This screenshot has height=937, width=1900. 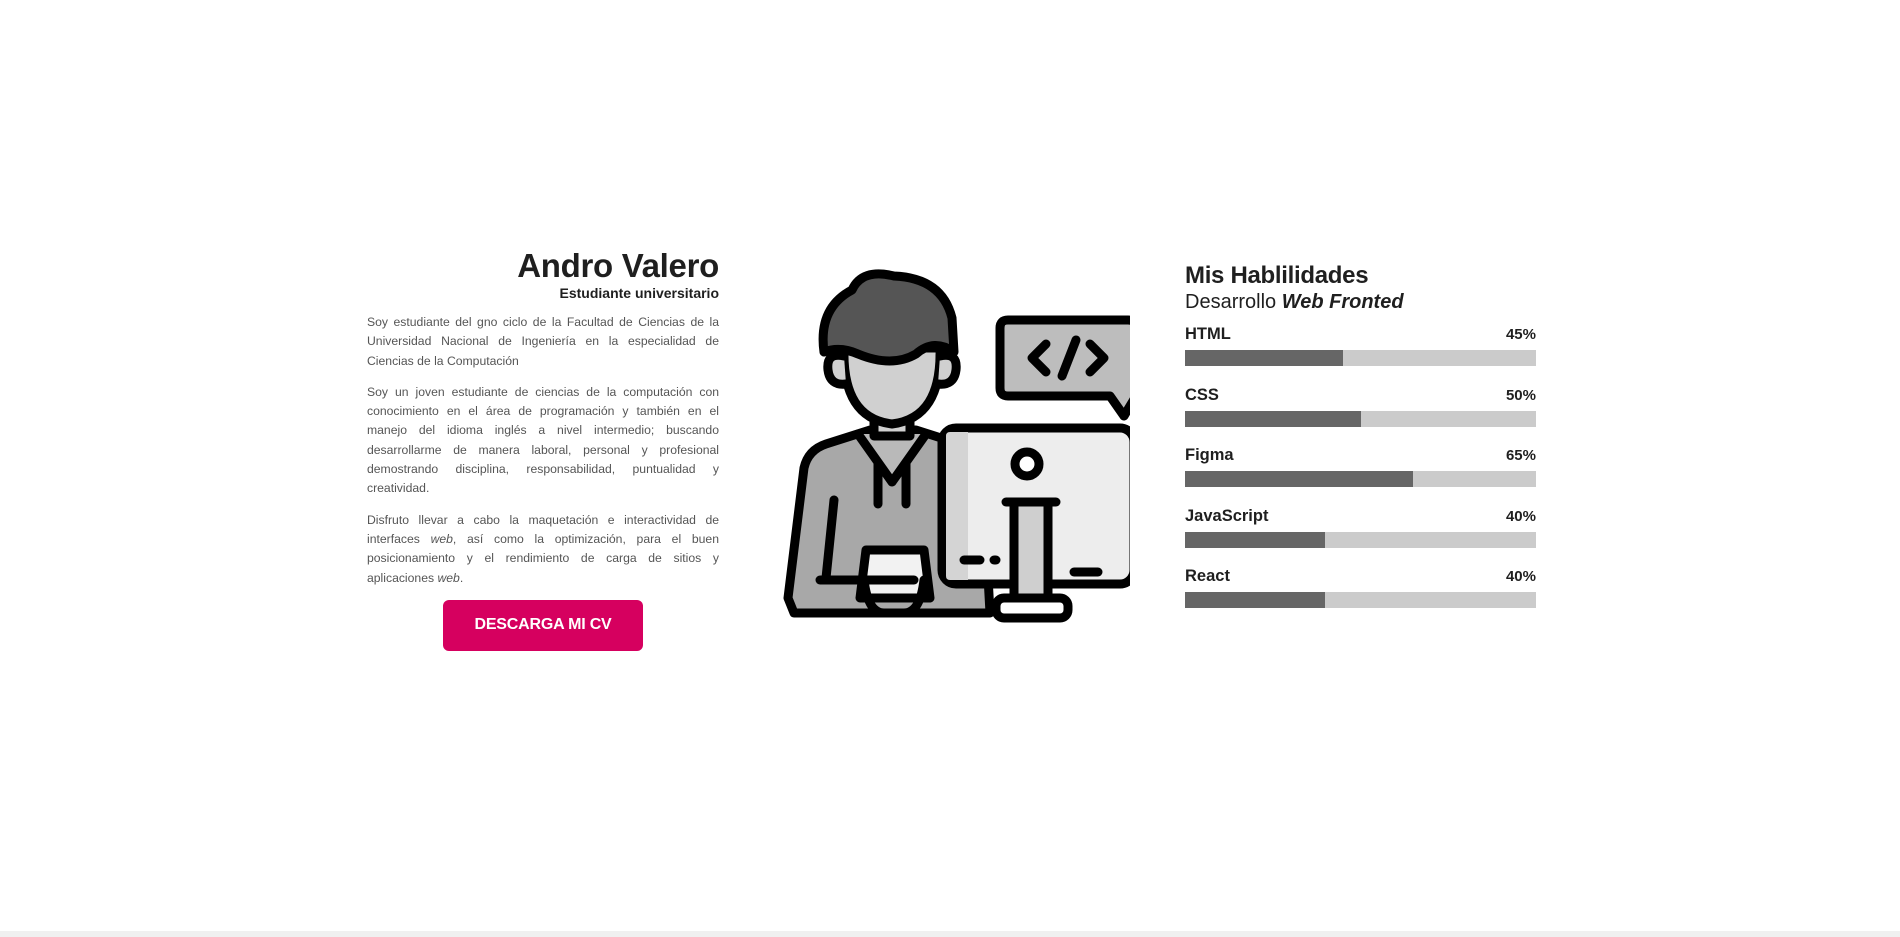 What do you see at coordinates (1360, 397) in the screenshot?
I see `skill-header: CSS 50%` at bounding box center [1360, 397].